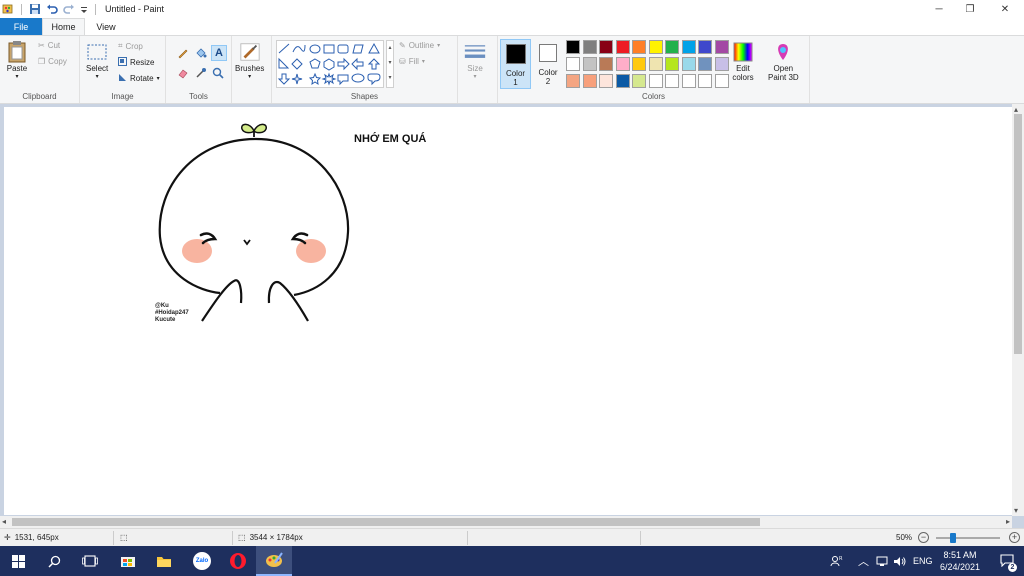  I want to click on tab-file: File, so click(21, 26).